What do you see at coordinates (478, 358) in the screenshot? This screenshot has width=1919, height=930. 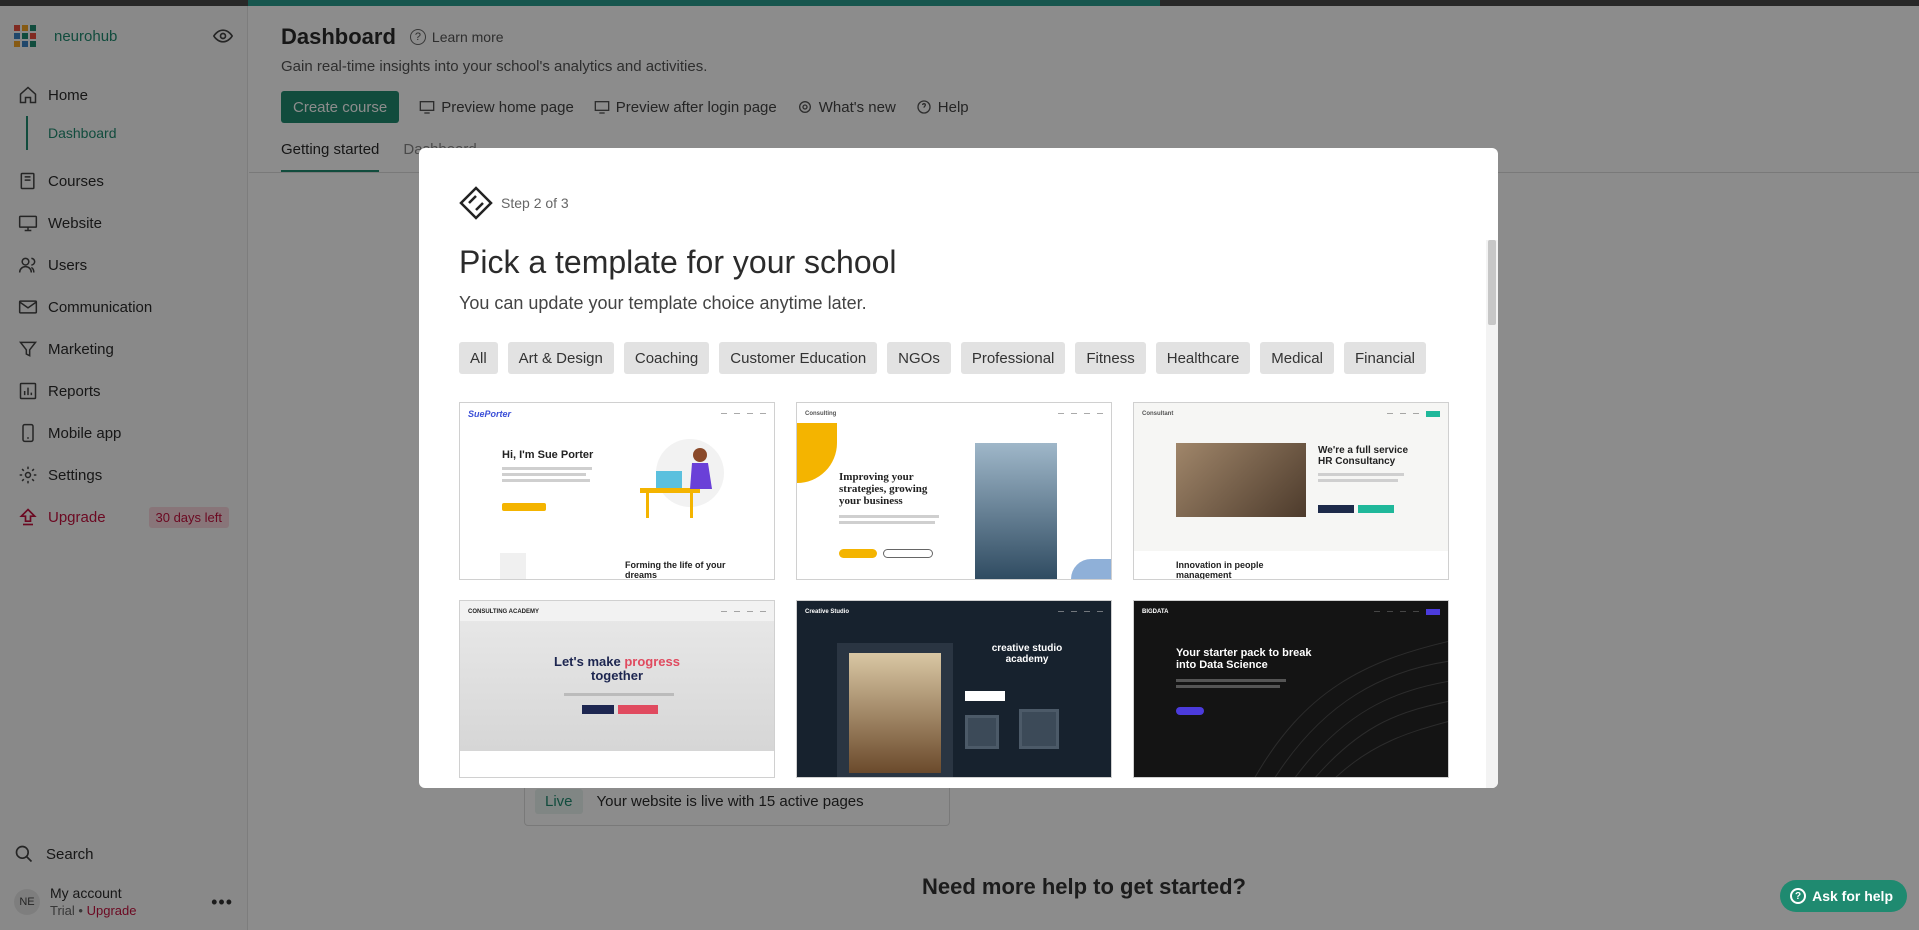 I see `filter-all: All` at bounding box center [478, 358].